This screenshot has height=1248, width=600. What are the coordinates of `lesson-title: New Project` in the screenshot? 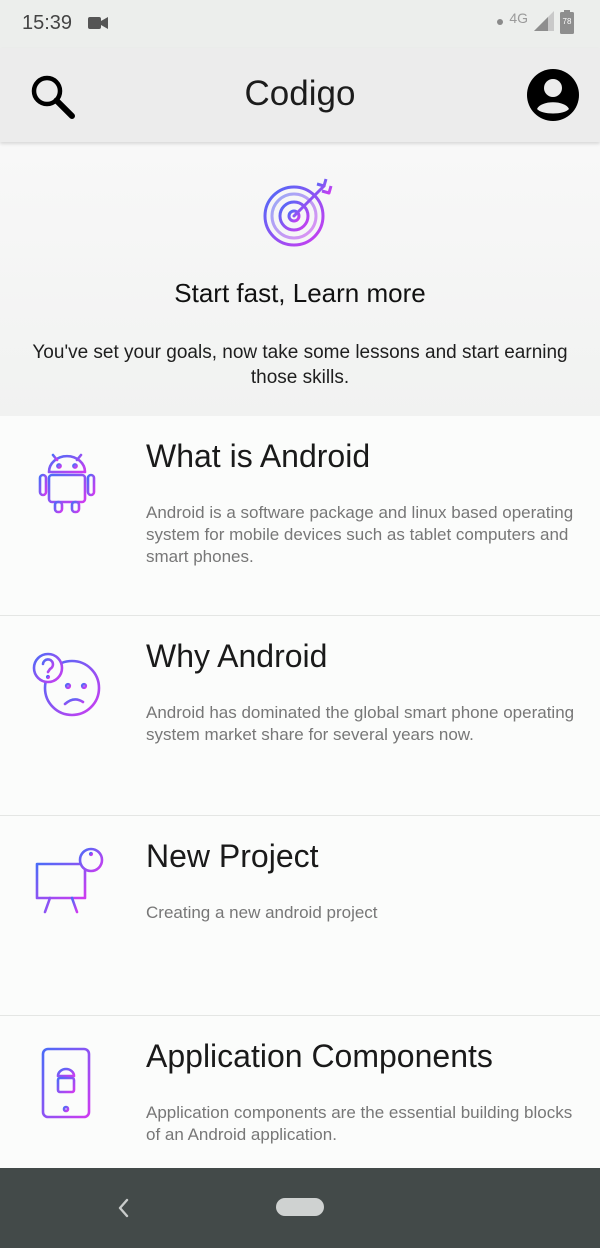 It's located at (232, 856).